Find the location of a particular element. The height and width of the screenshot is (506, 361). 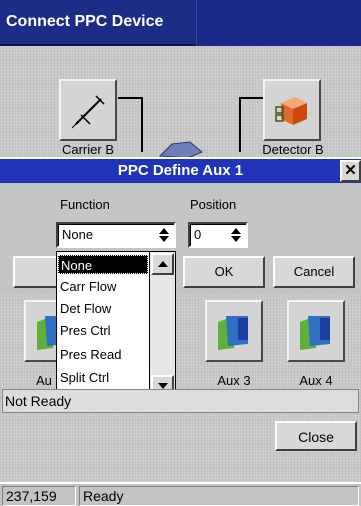

scroll-up-icon is located at coordinates (162, 264).